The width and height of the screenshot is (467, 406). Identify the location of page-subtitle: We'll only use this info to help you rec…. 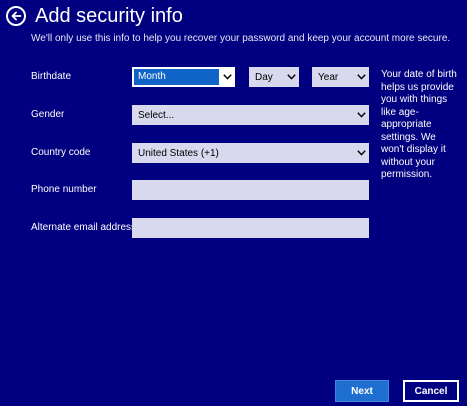
(241, 38).